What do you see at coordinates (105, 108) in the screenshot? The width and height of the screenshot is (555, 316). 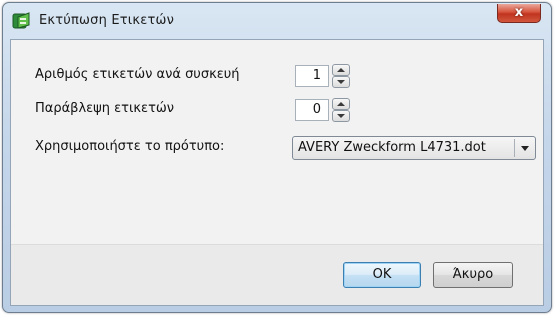 I see `skip-labels-label: Παράβλεψη ετικετών` at bounding box center [105, 108].